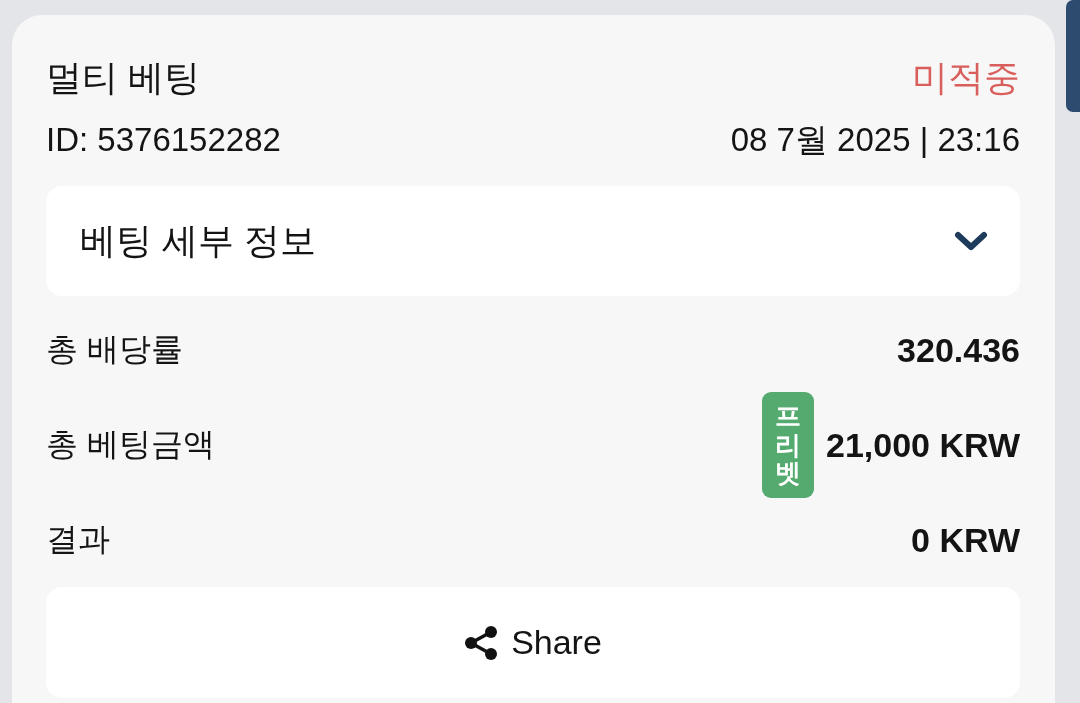 The width and height of the screenshot is (1080, 703). Describe the element at coordinates (533, 642) in the screenshot. I see `share-button: Share` at that location.